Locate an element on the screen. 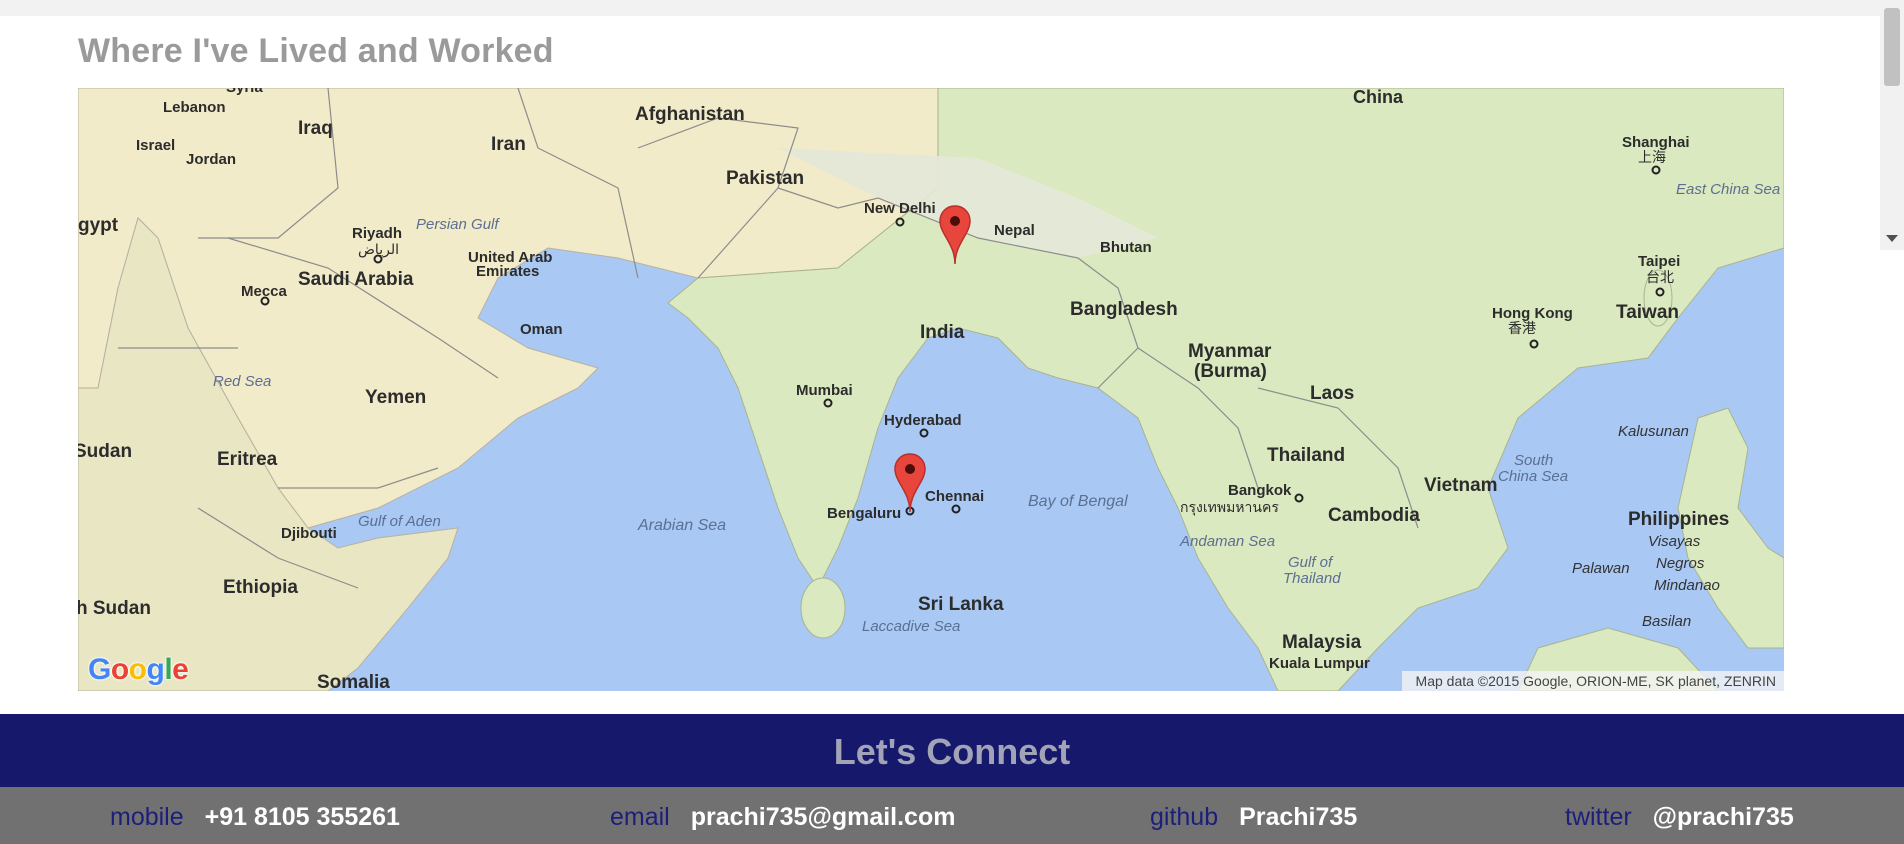 The image size is (1904, 844). contact-email: email prachi735@gmail.com is located at coordinates (782, 817).